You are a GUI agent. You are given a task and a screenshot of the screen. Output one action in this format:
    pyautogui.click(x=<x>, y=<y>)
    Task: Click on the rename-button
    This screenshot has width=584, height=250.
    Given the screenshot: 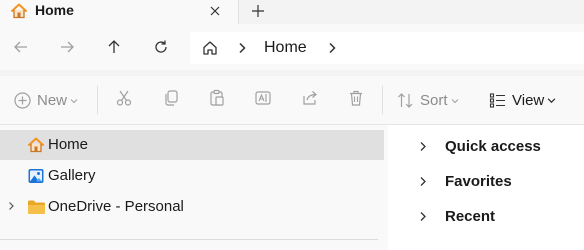 What is the action you would take?
    pyautogui.click(x=263, y=98)
    